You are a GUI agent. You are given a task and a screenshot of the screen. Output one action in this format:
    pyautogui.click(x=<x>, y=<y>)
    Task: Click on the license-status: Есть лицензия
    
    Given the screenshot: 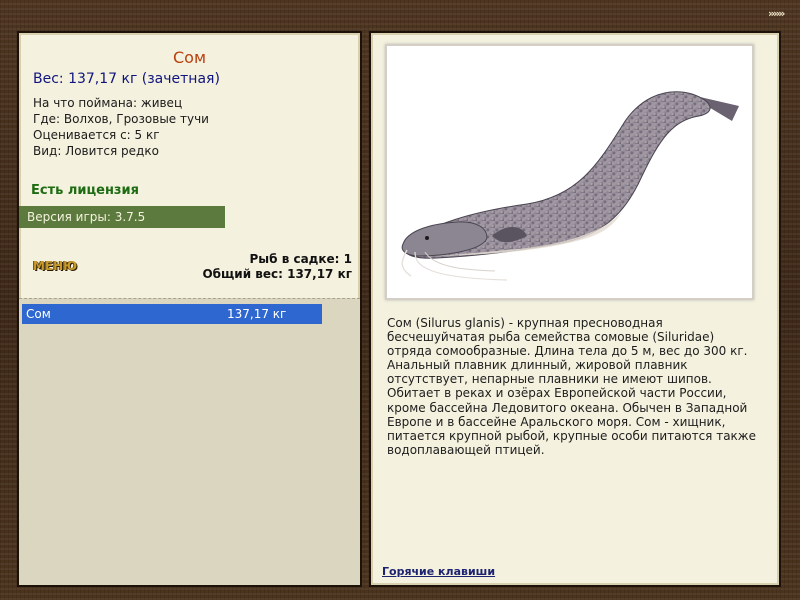 What is the action you would take?
    pyautogui.click(x=85, y=190)
    